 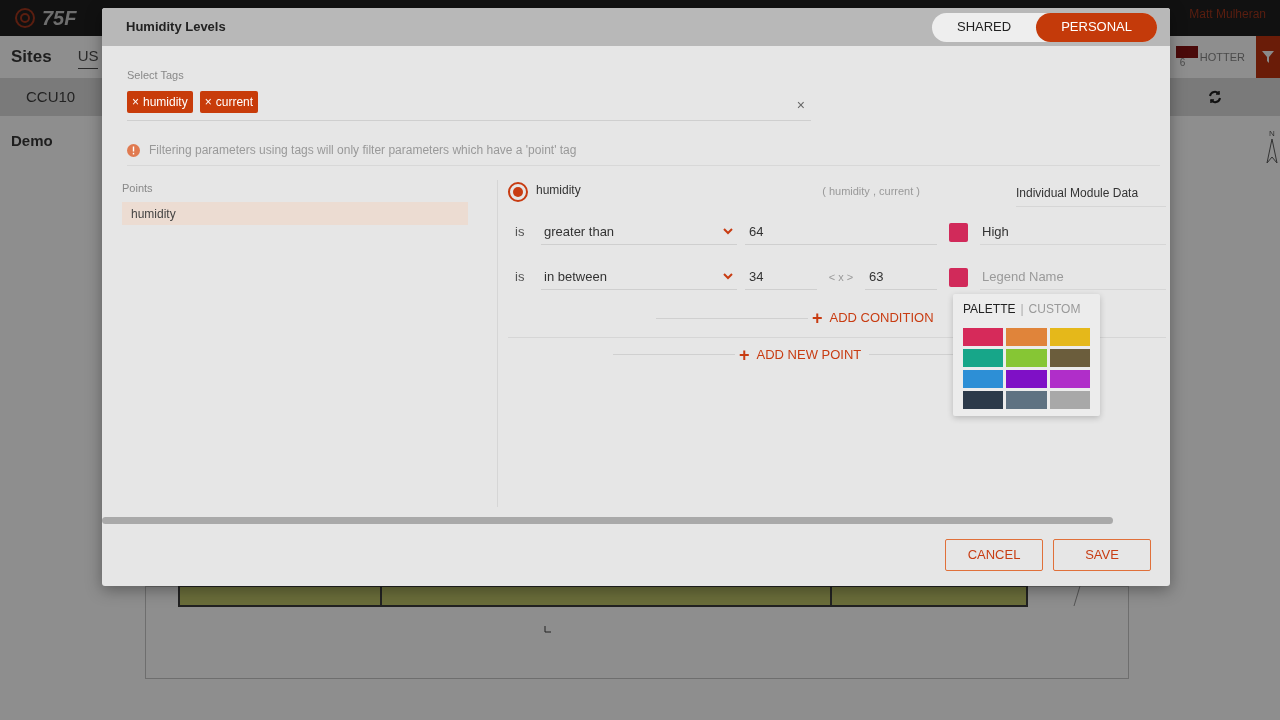 I want to click on horizontal-scrollbar, so click(x=607, y=520).